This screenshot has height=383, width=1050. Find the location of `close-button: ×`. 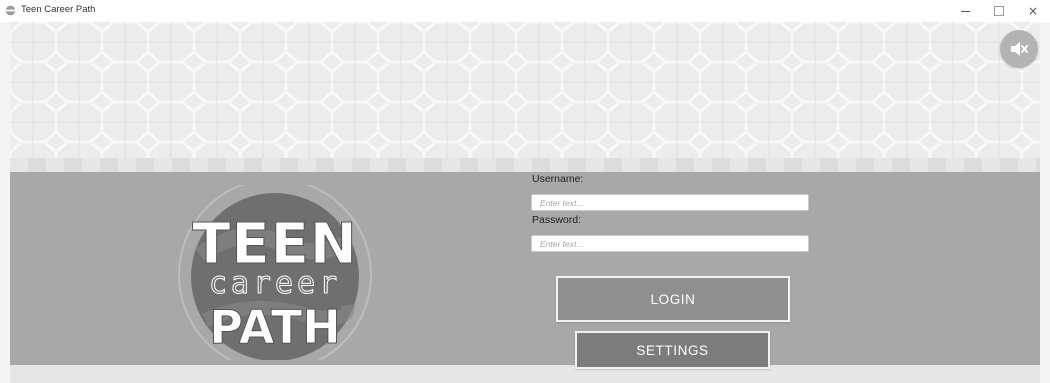

close-button: × is located at coordinates (1033, 11).